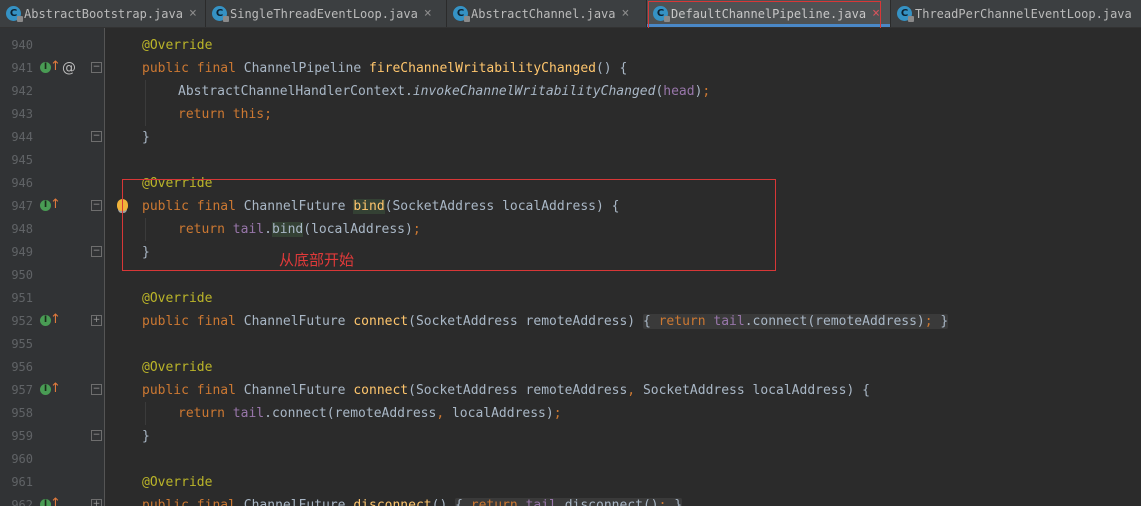  Describe the element at coordinates (22, 114) in the screenshot. I see `line-number: 943` at that location.